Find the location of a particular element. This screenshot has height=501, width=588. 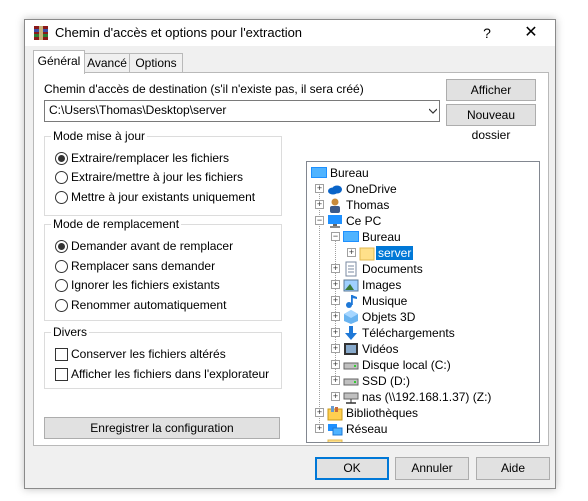

update-mode-title: Mode mise à jour is located at coordinates (99, 136).